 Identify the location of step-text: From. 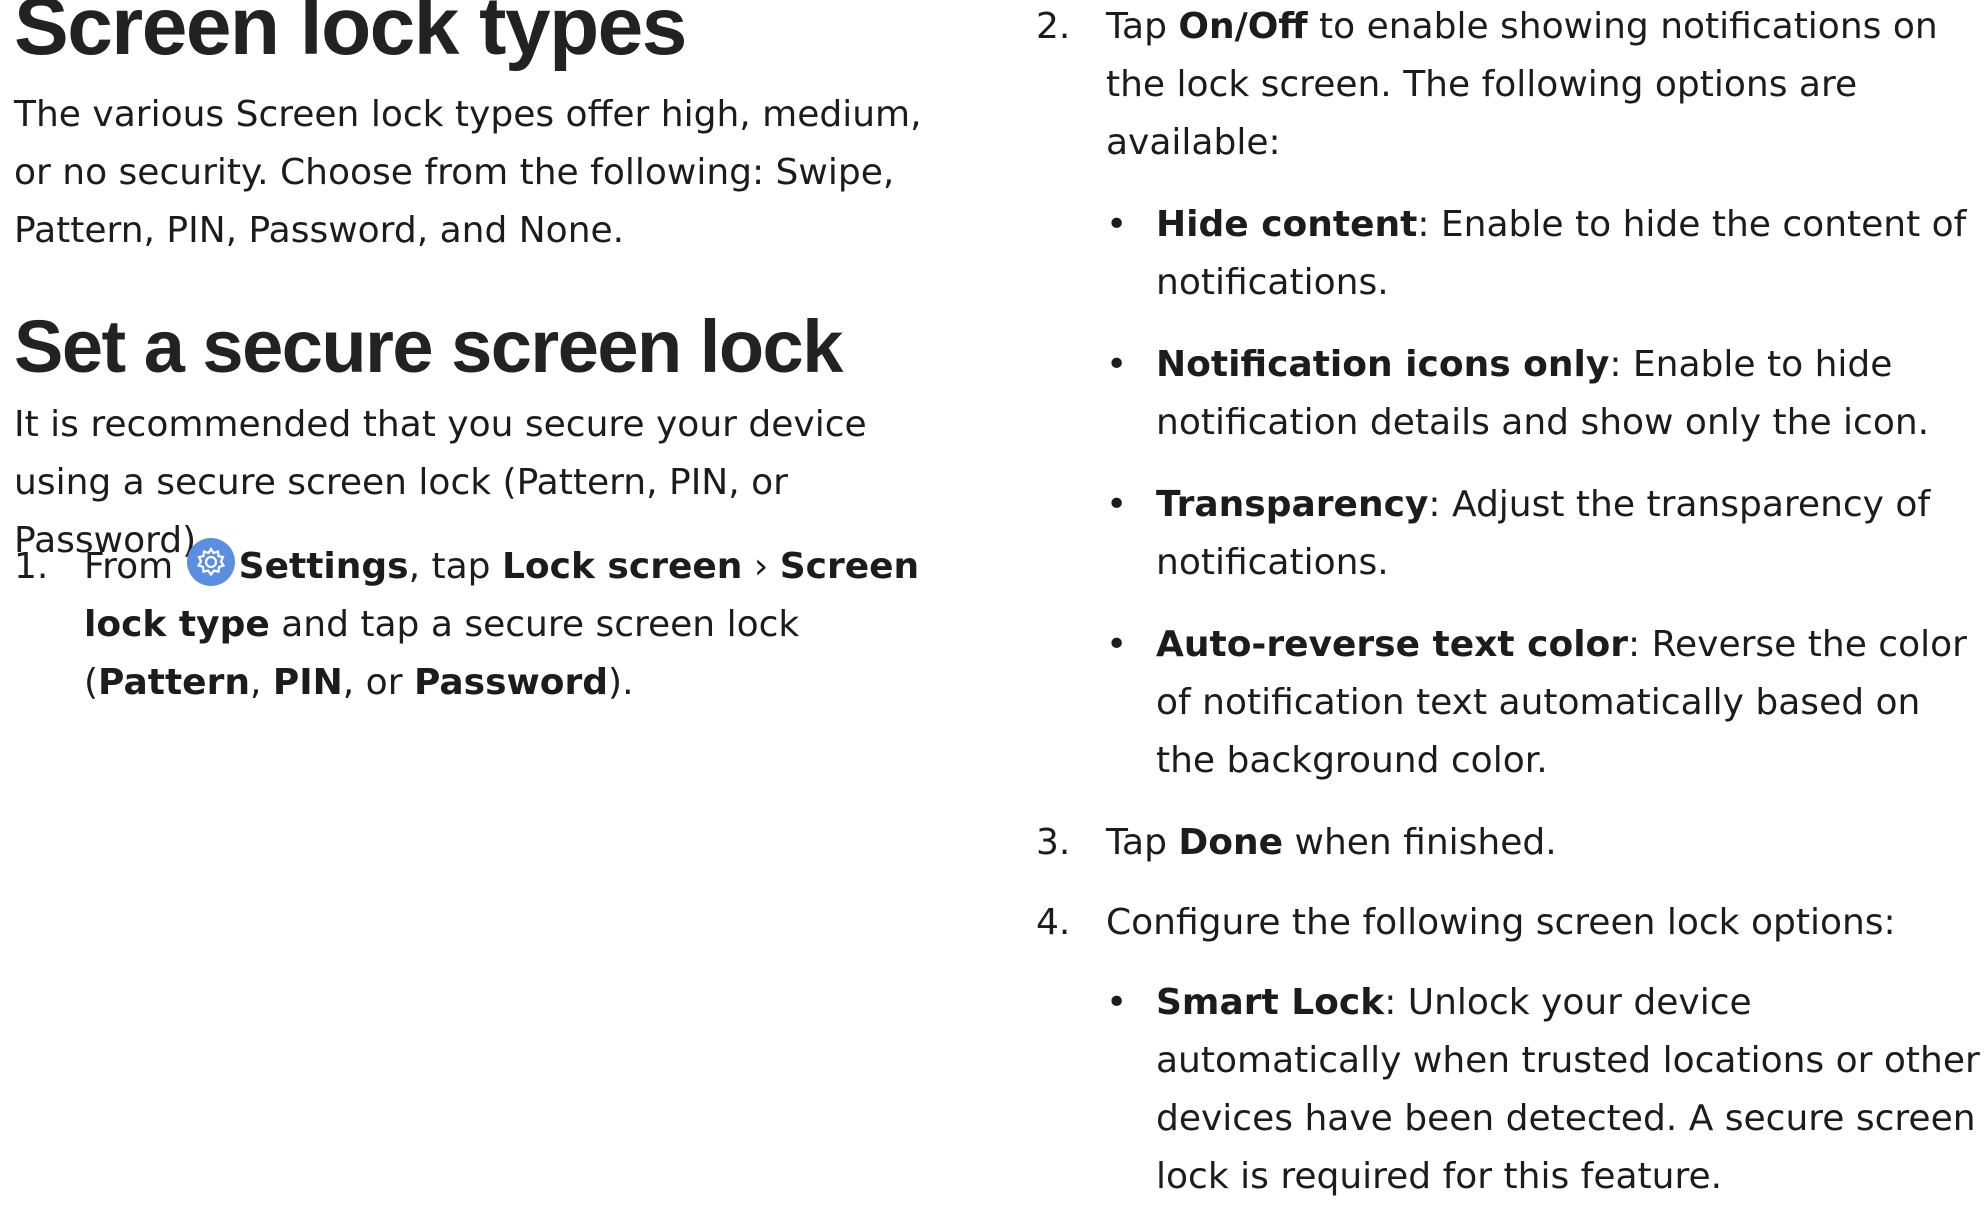
(134, 566).